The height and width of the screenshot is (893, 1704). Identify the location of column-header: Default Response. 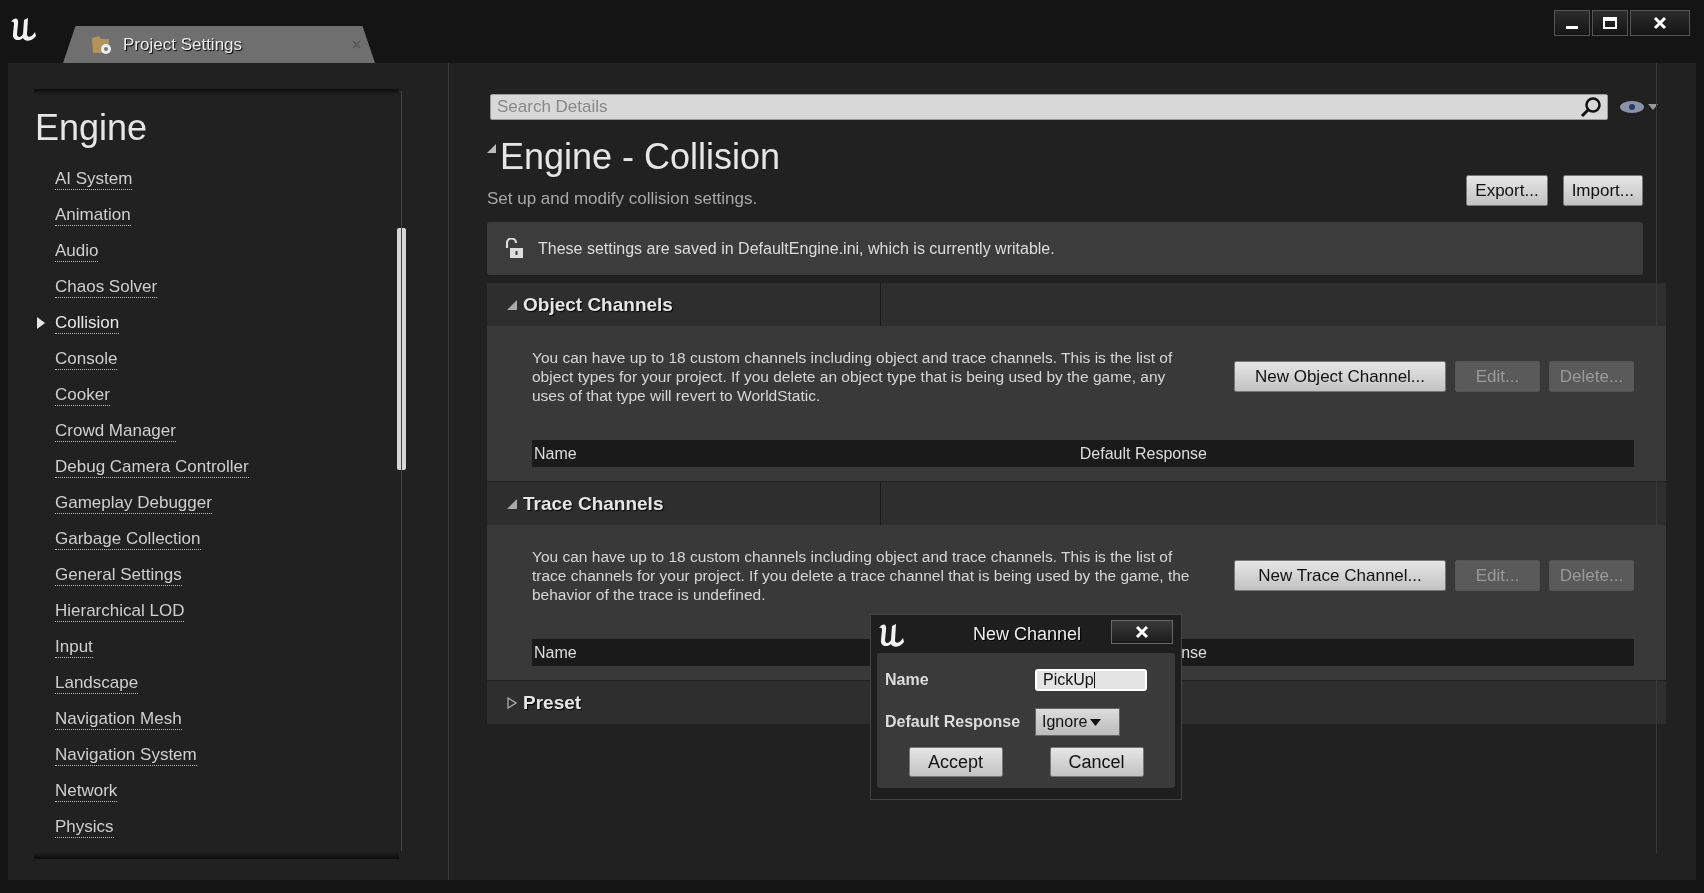
(1142, 453).